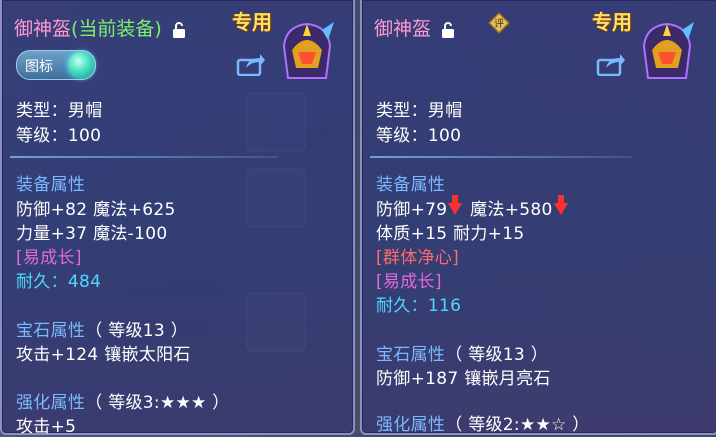 The width and height of the screenshot is (716, 437). Describe the element at coordinates (39, 67) in the screenshot. I see `toggle-label: 图标` at that location.